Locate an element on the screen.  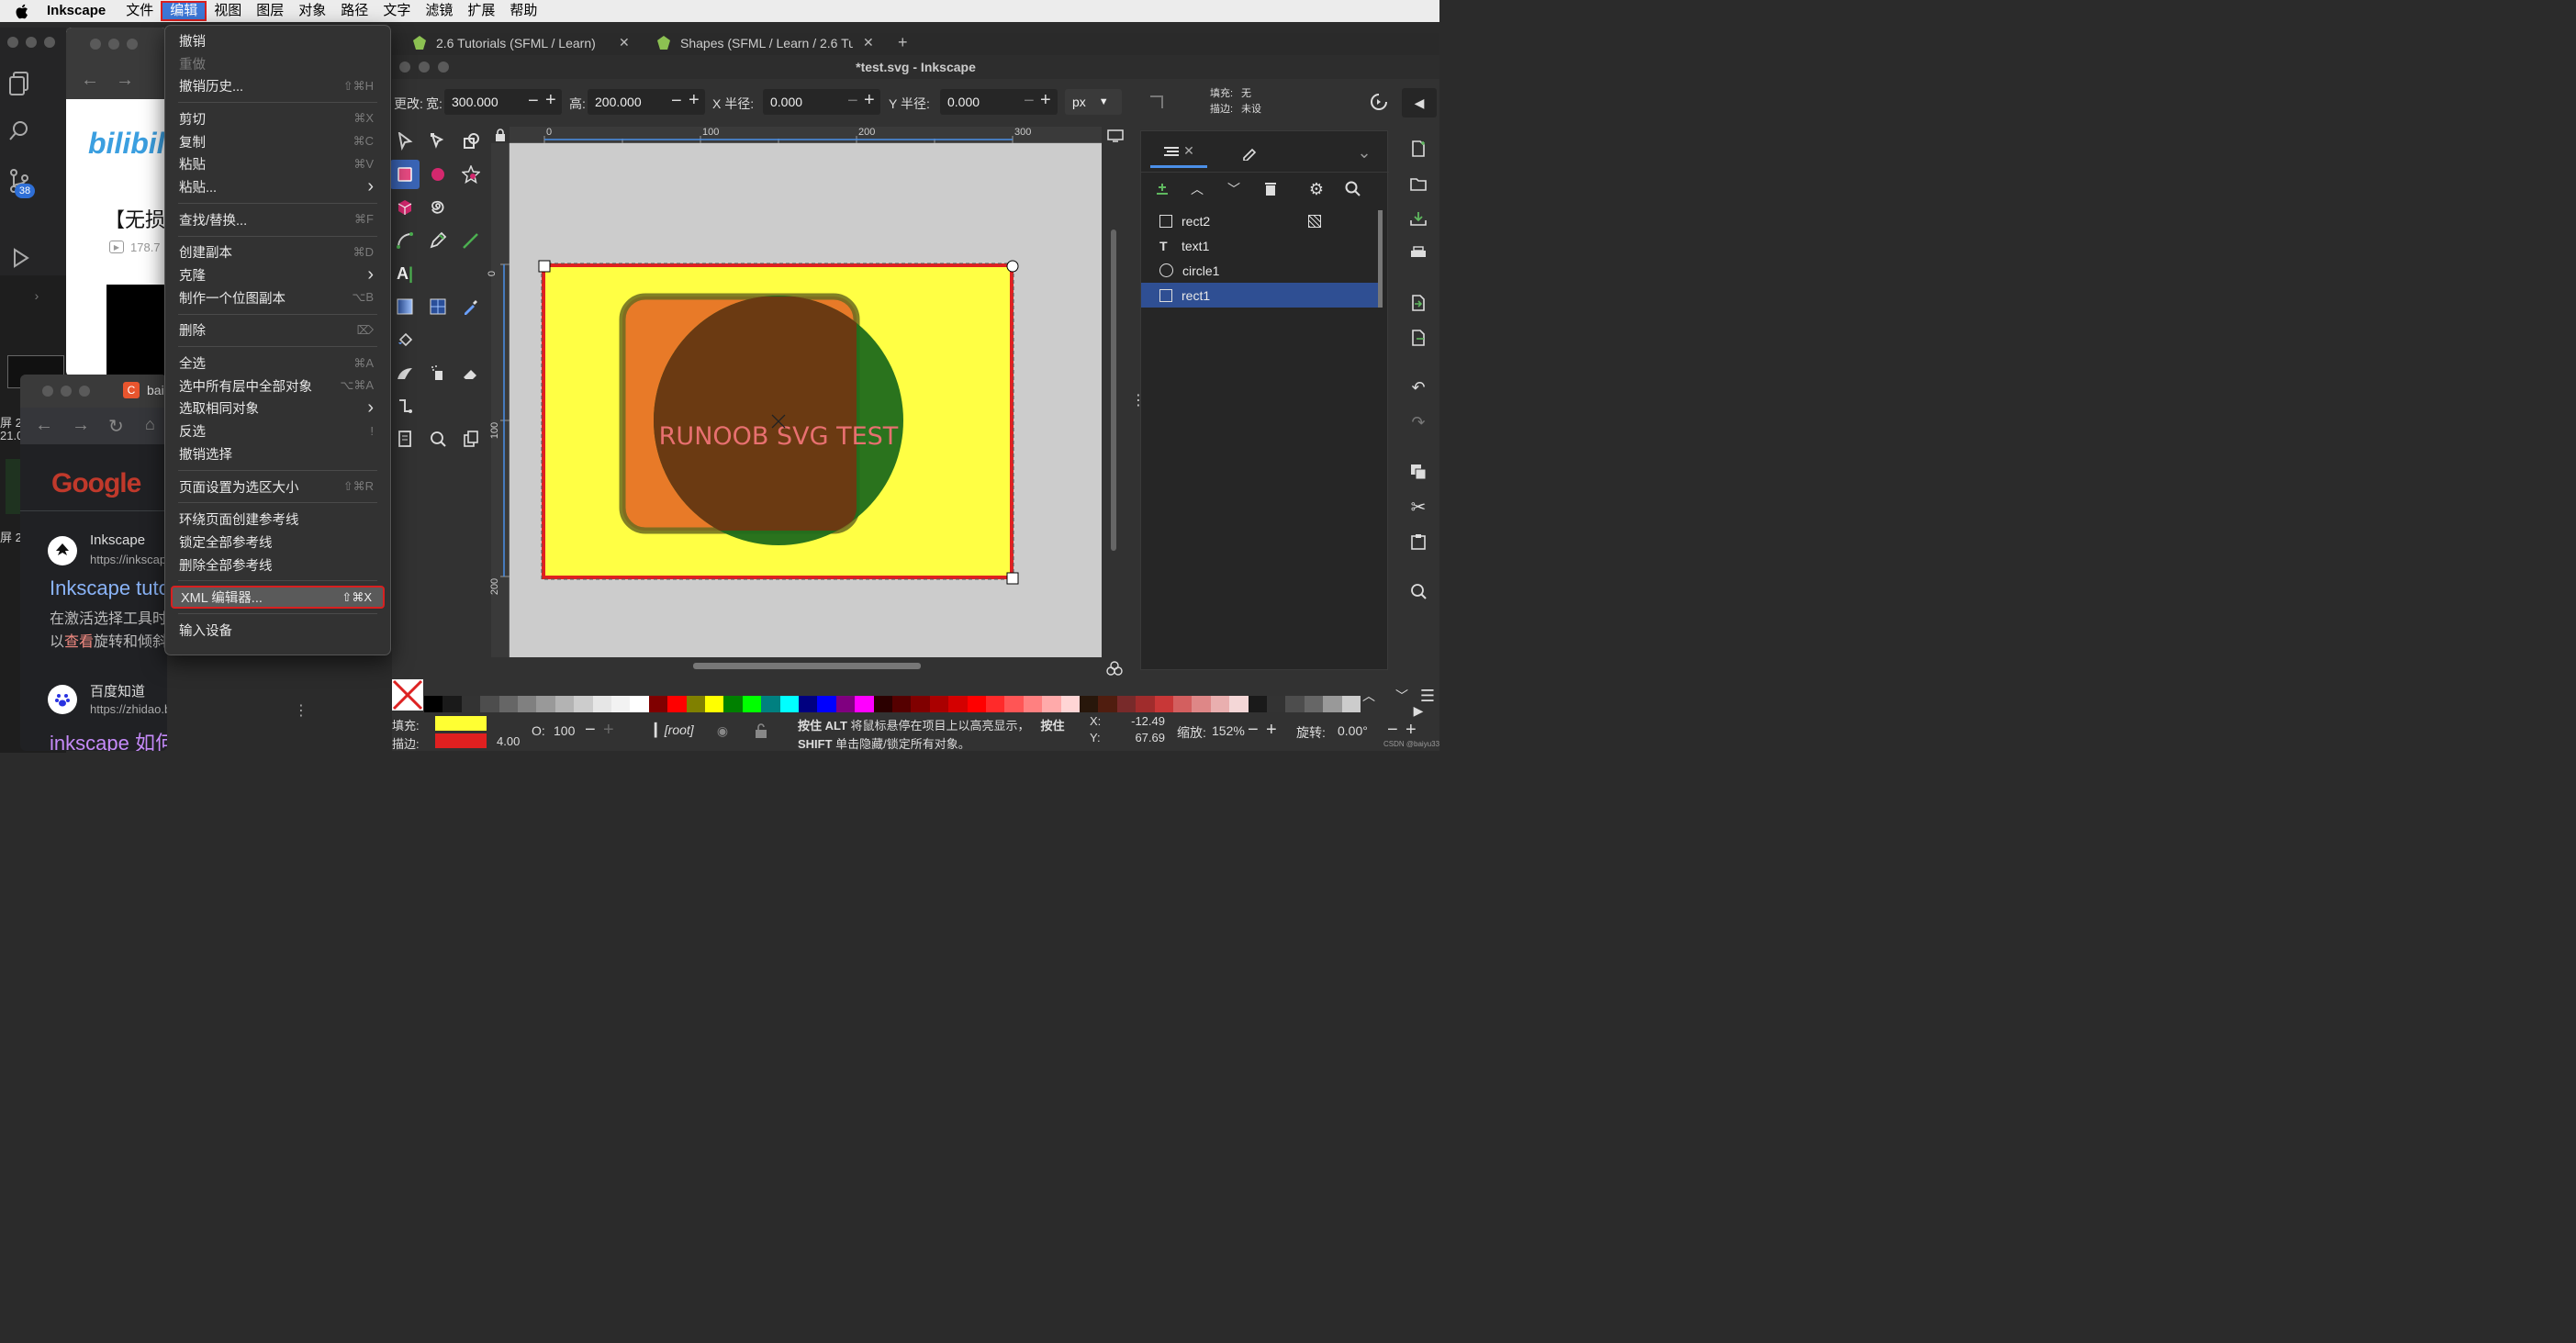
export-icon is located at coordinates (1418, 338).